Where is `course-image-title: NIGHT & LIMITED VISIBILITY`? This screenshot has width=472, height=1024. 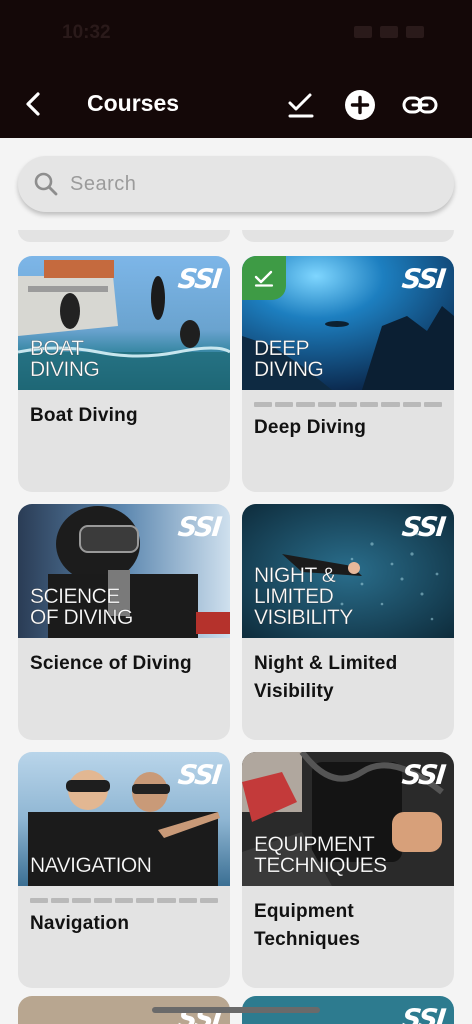
course-image-title: NIGHT & LIMITED VISIBILITY is located at coordinates (304, 596).